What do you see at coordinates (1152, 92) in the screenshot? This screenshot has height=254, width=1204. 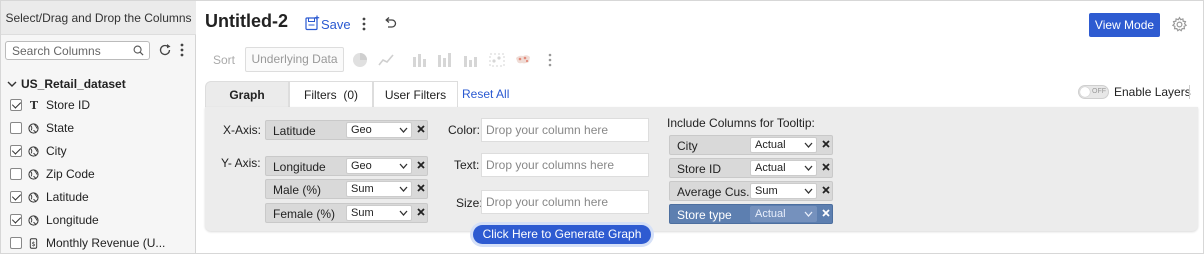 I see `enable-layers-label: Enable Layers` at bounding box center [1152, 92].